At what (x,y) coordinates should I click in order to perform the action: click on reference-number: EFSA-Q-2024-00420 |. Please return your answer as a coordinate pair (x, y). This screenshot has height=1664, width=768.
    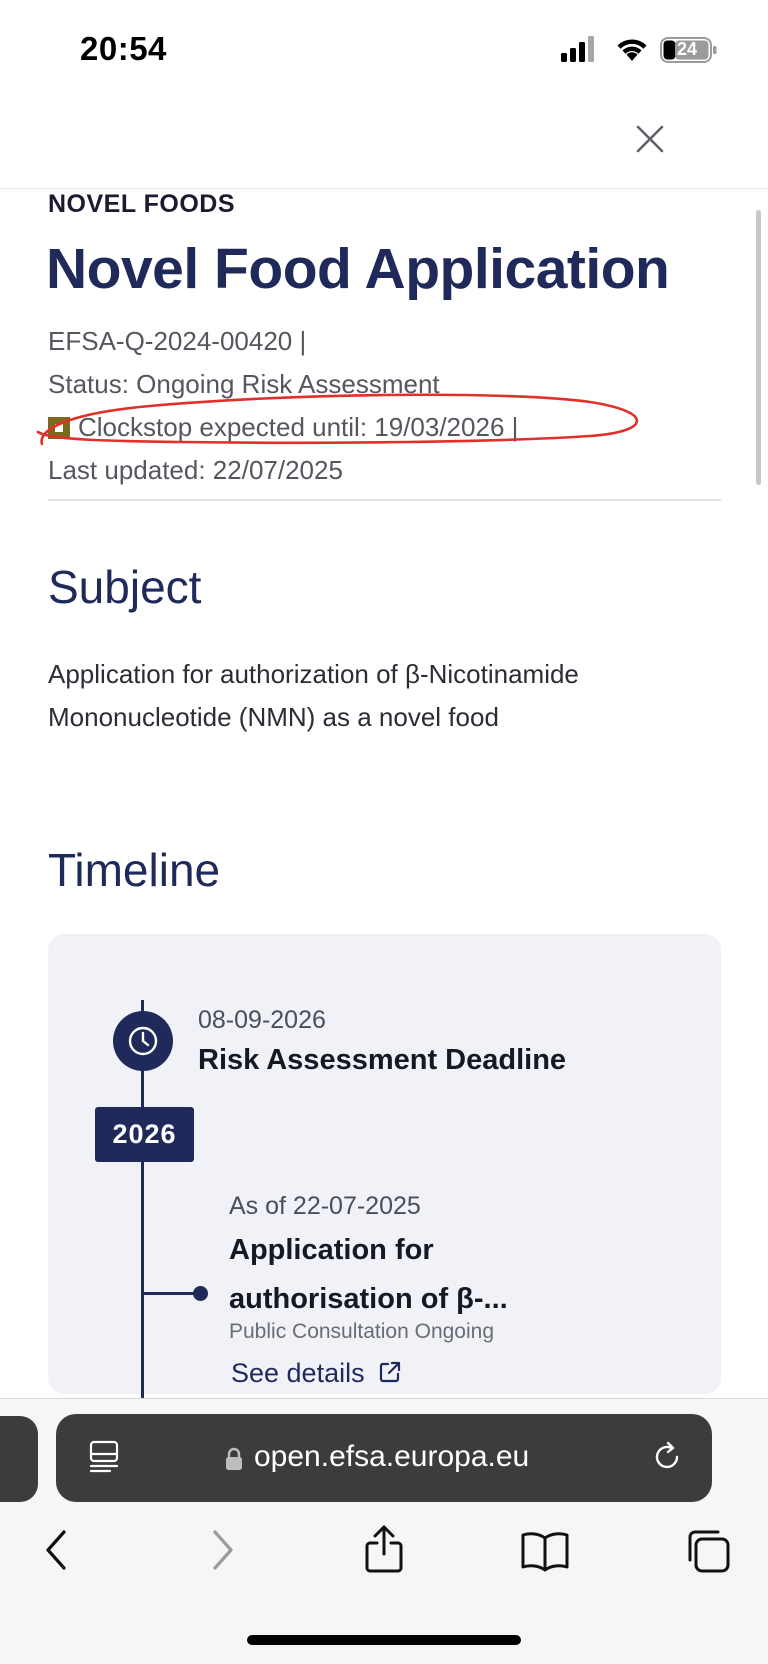
    Looking at the image, I should click on (177, 341).